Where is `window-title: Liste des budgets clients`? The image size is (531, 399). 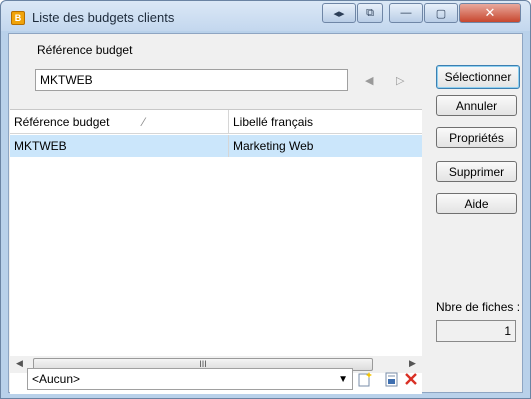 window-title: Liste des budgets clients is located at coordinates (103, 17).